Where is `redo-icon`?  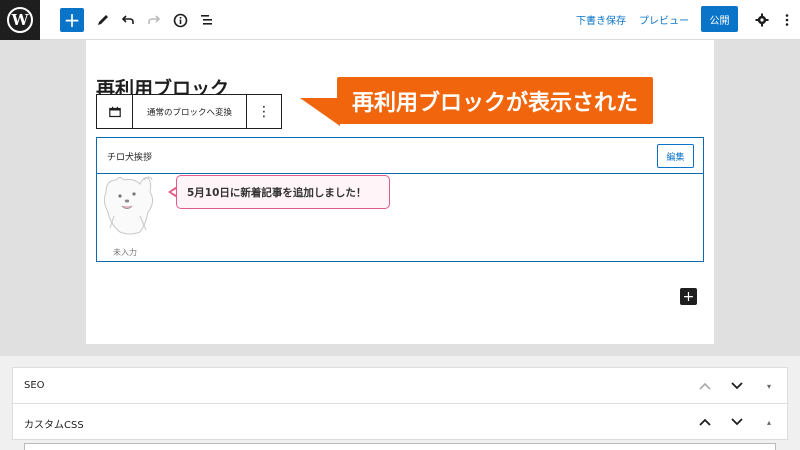
redo-icon is located at coordinates (154, 20).